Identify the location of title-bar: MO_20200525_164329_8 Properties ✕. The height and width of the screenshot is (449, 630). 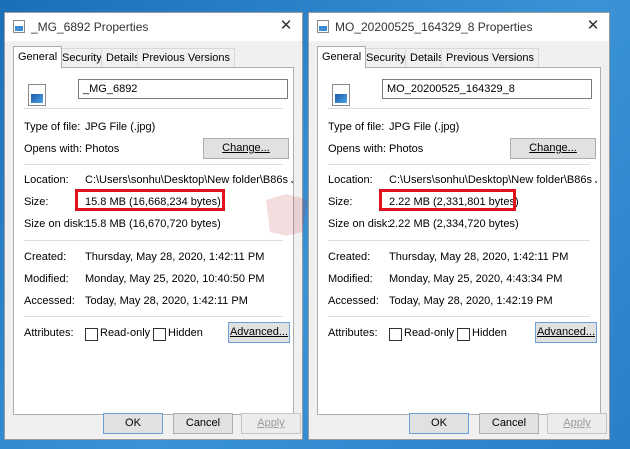
(459, 27).